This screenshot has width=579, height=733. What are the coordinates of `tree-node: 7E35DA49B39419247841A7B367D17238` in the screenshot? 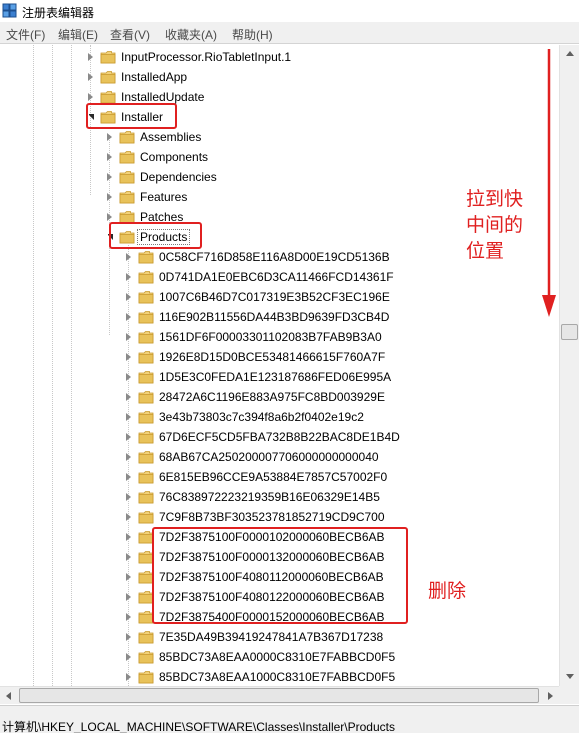 It's located at (279, 637).